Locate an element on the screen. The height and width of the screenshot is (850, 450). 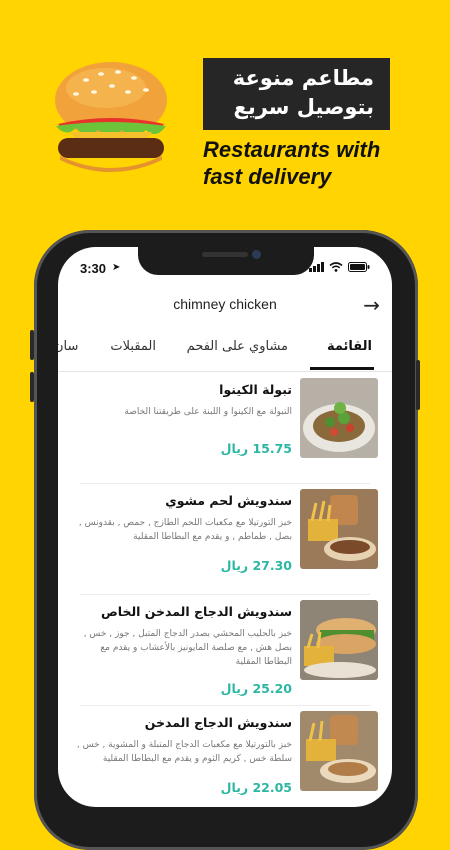
promo-english-title: Restaurants with fast delivery is located at coordinates (323, 163).